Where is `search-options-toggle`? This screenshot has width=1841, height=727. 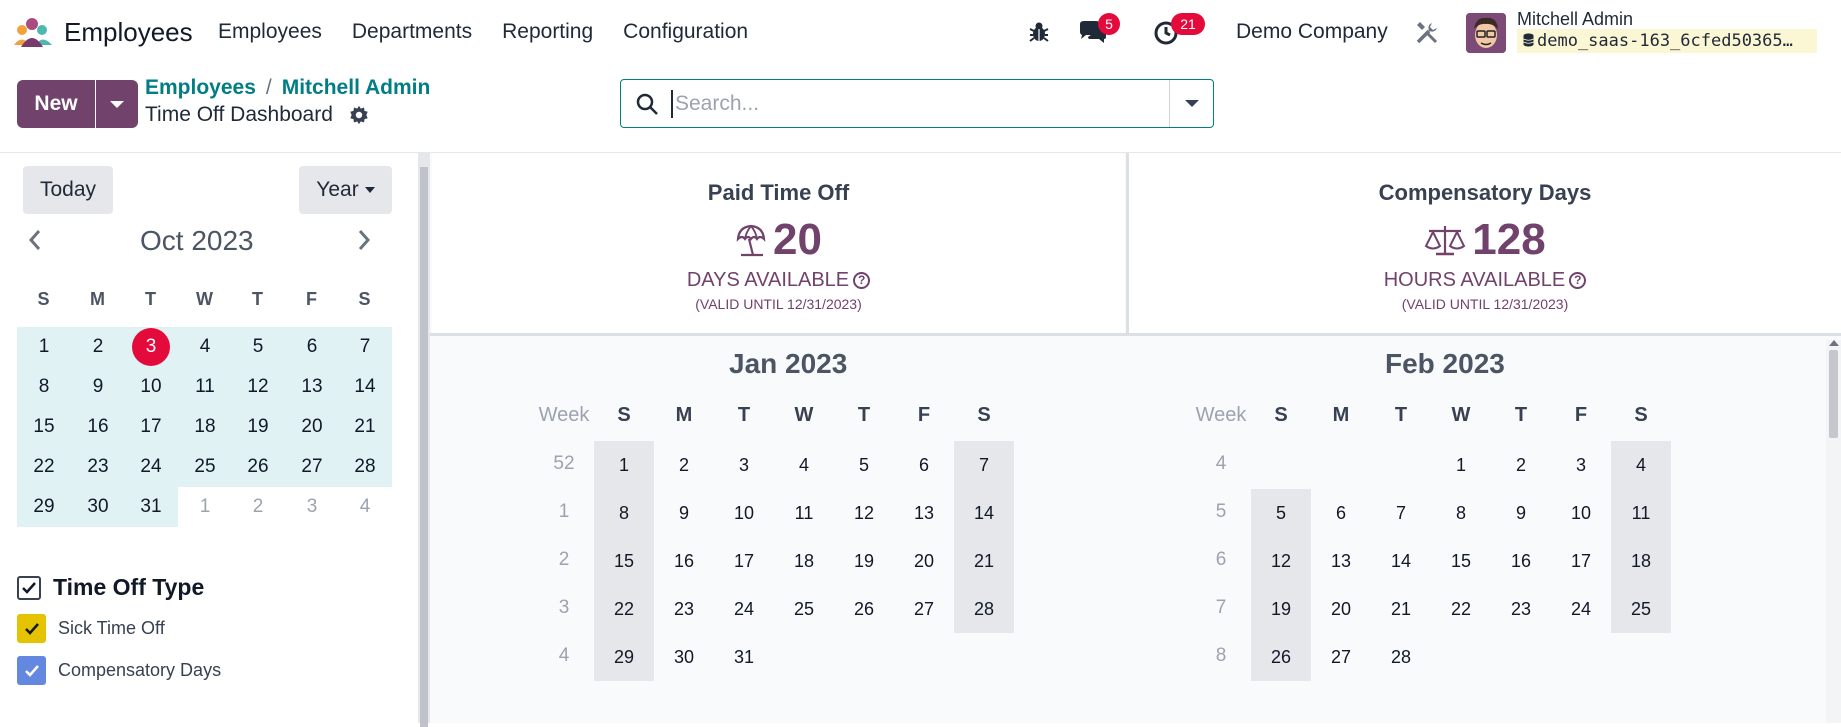
search-options-toggle is located at coordinates (1191, 103).